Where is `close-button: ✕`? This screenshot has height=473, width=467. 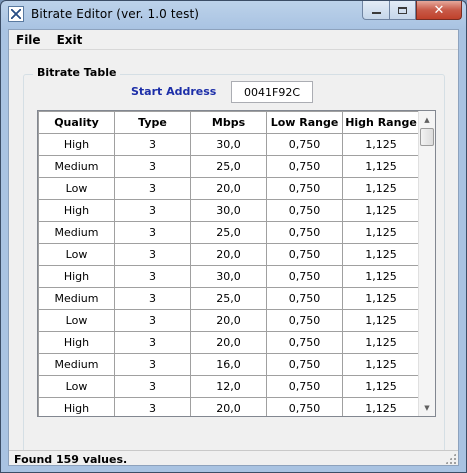 close-button: ✕ is located at coordinates (439, 10).